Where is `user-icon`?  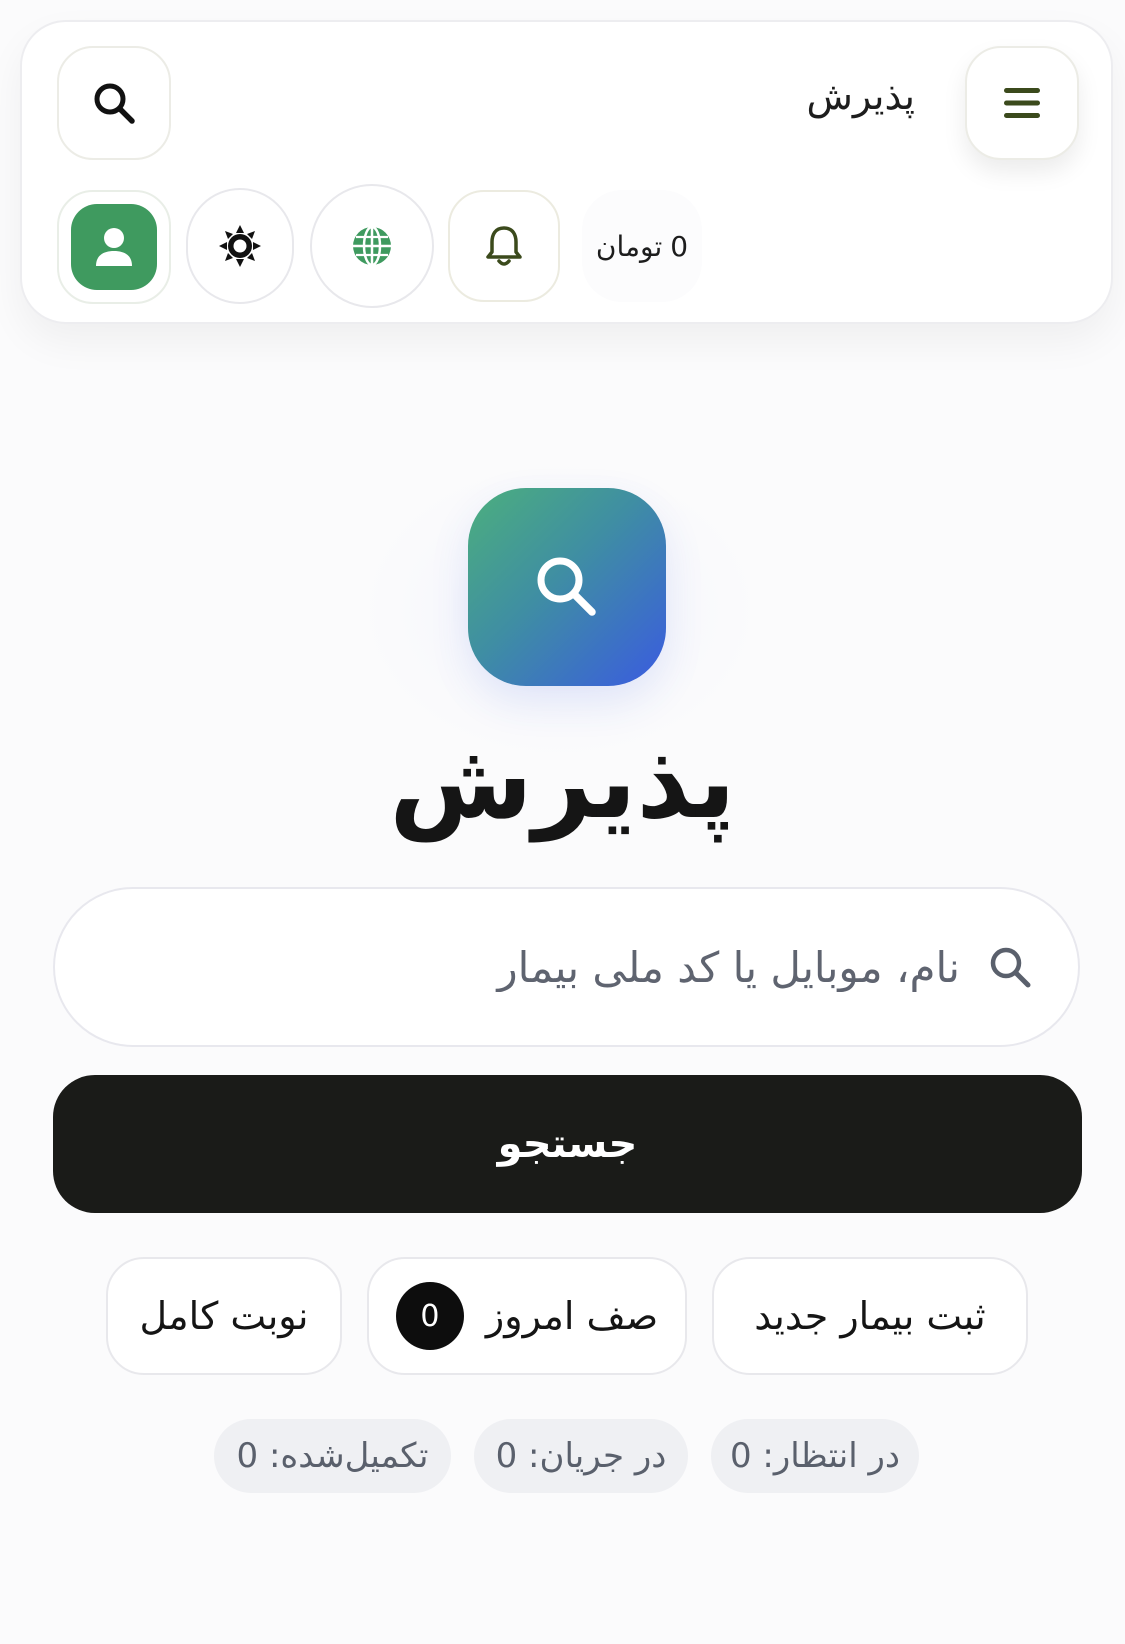 user-icon is located at coordinates (114, 247).